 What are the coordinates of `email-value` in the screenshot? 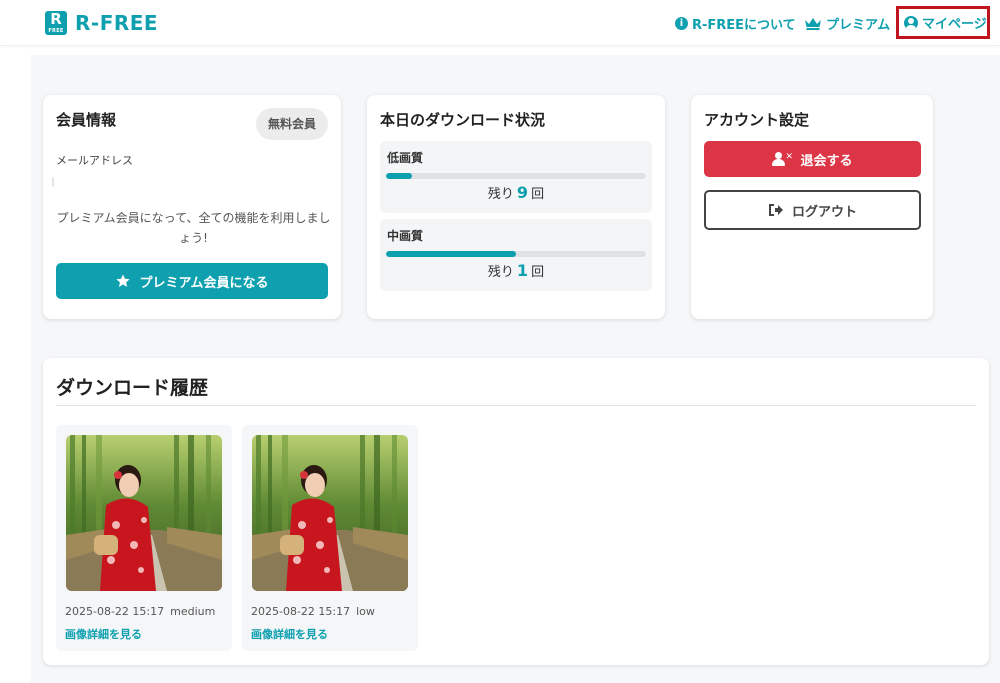 It's located at (53, 182).